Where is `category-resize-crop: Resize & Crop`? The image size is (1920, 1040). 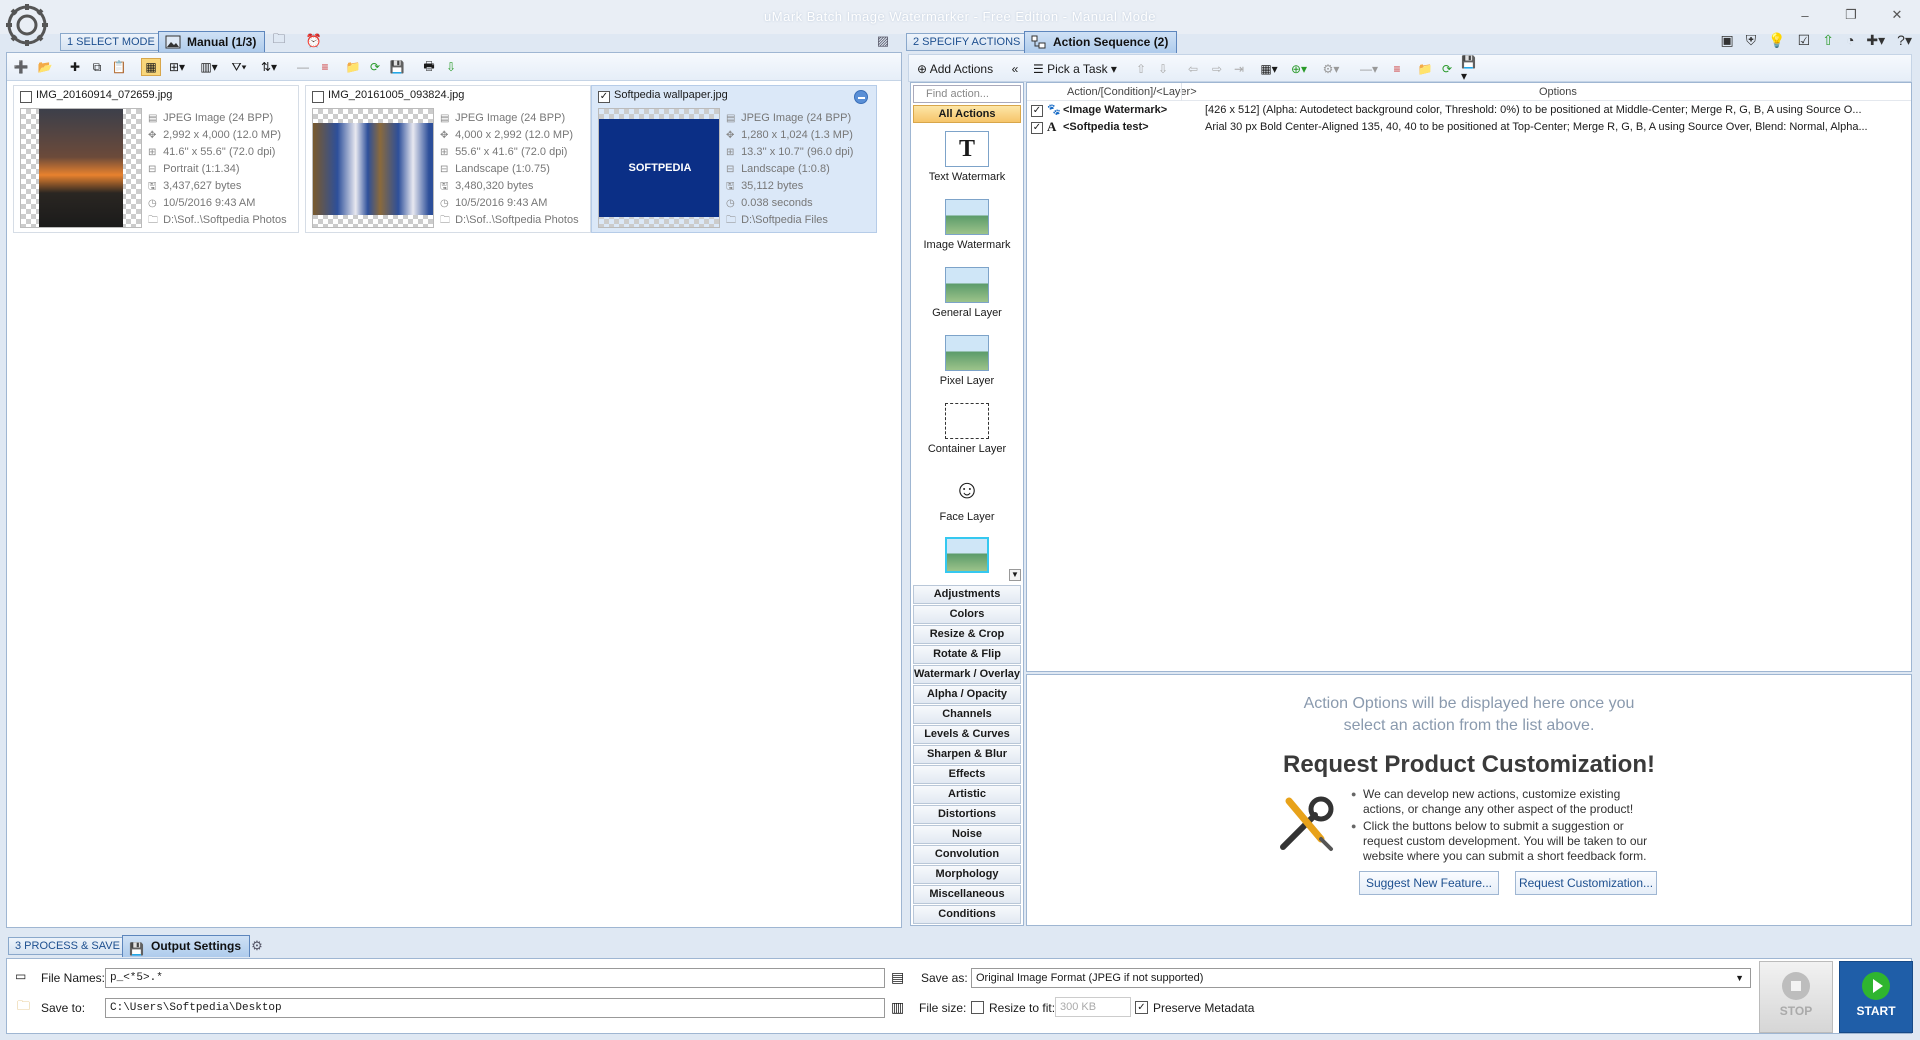
category-resize-crop: Resize & Crop is located at coordinates (967, 634).